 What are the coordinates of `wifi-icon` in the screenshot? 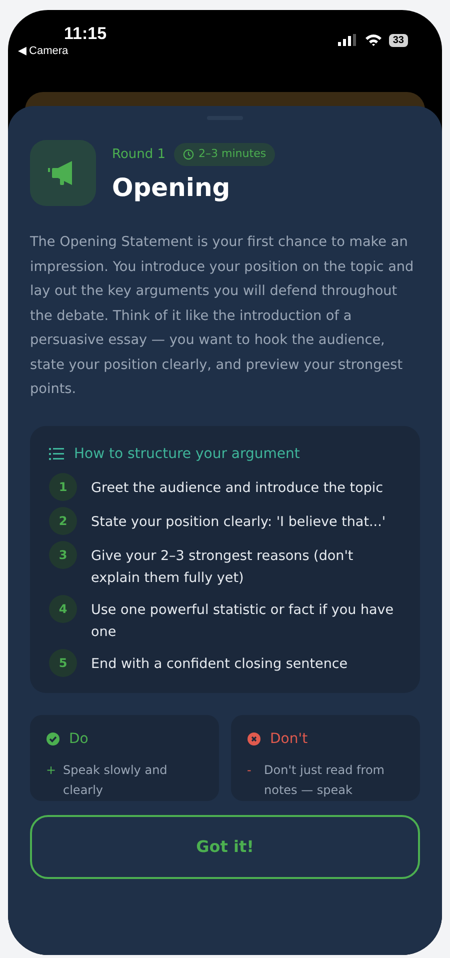 It's located at (373, 40).